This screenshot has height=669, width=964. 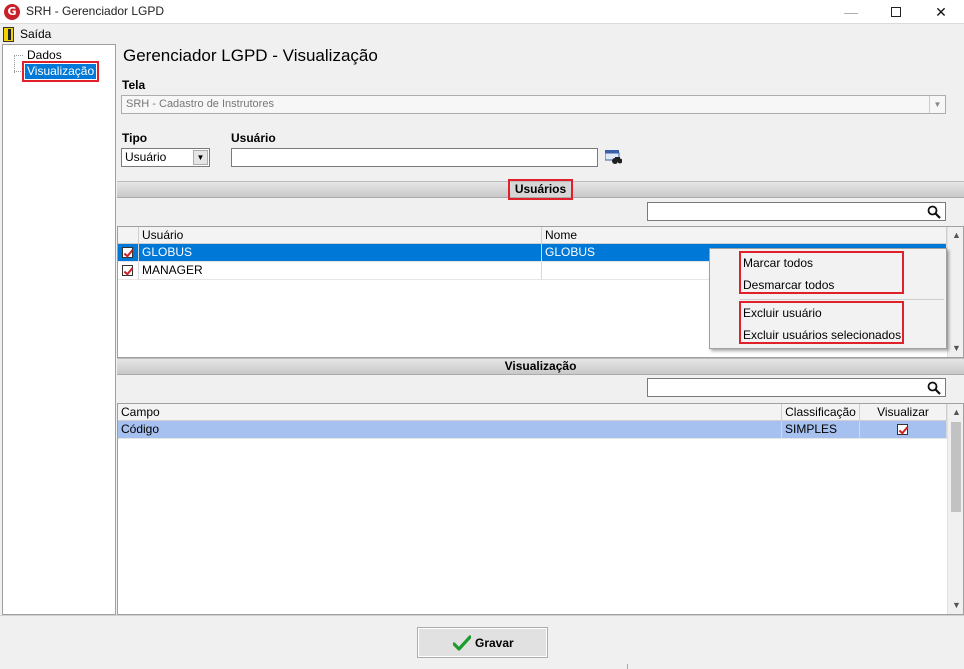 What do you see at coordinates (956, 467) in the screenshot?
I see `scrollbar-thumb` at bounding box center [956, 467].